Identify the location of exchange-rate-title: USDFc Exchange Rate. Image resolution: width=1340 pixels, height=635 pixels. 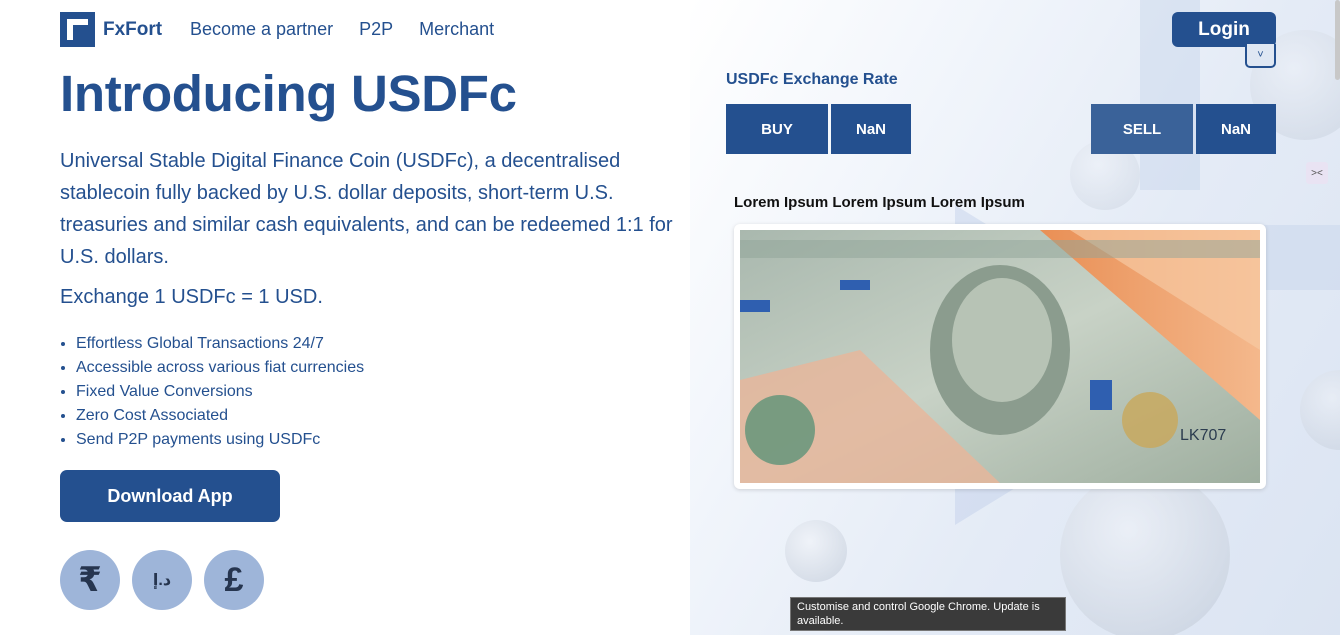
(812, 79).